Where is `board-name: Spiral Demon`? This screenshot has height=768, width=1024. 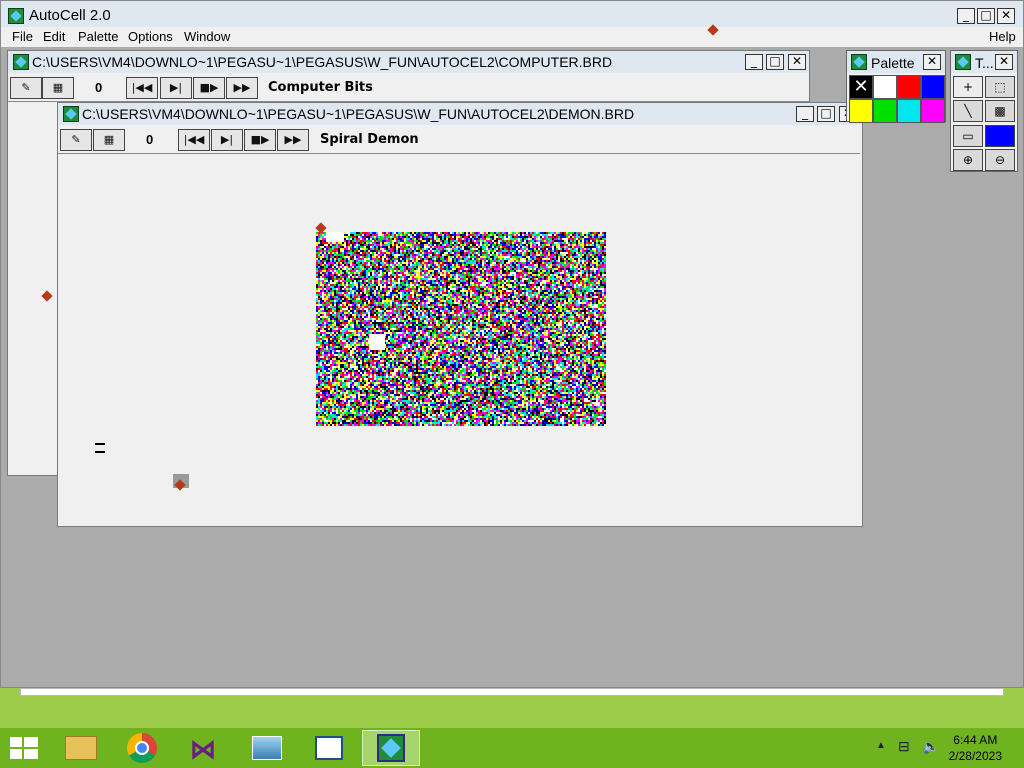
board-name: Spiral Demon is located at coordinates (369, 139).